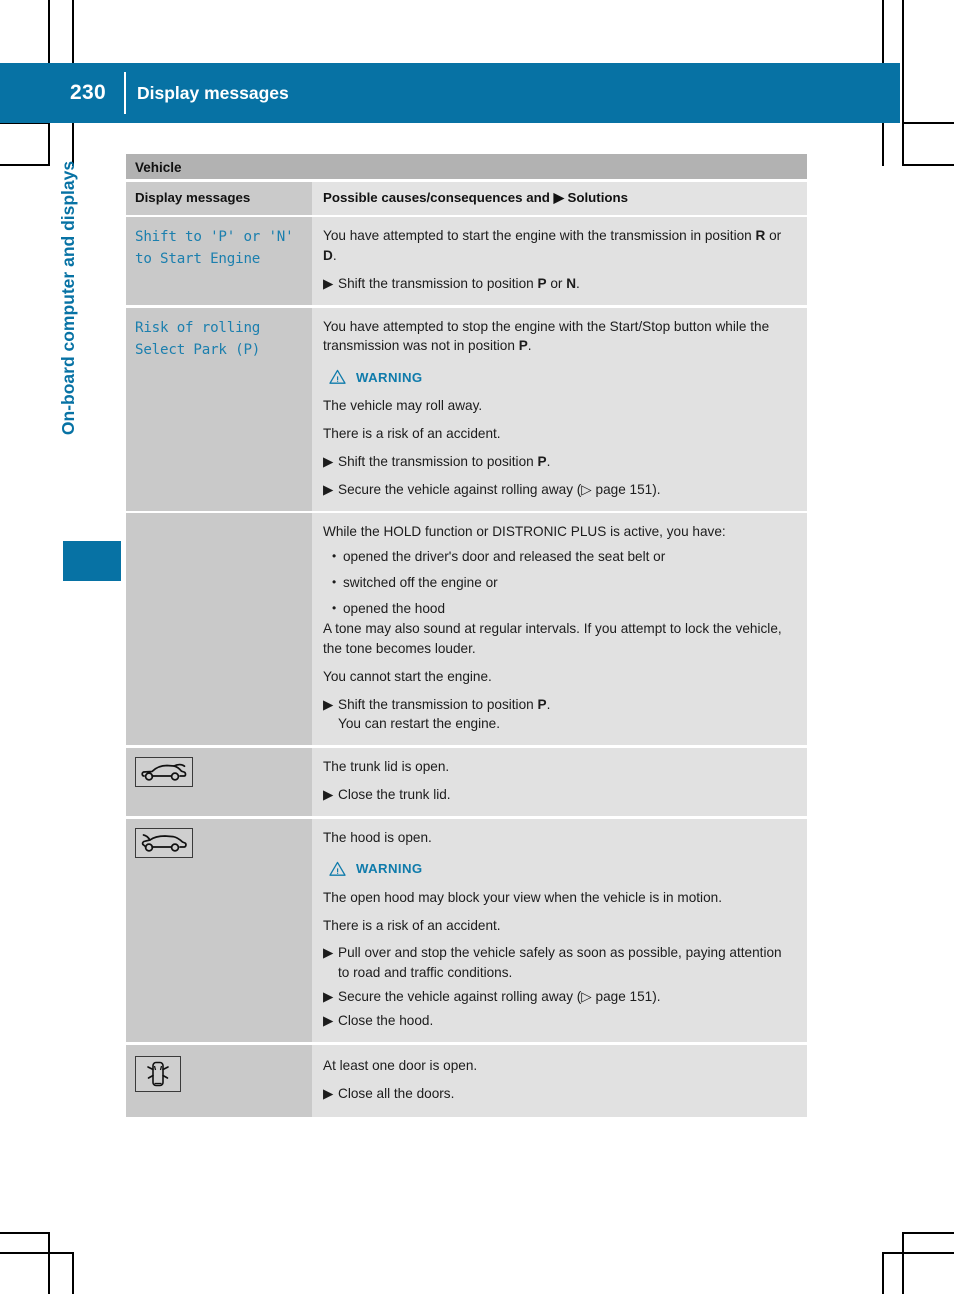 The width and height of the screenshot is (954, 1294). I want to click on crop-mark-tr-v2, so click(903, 83).